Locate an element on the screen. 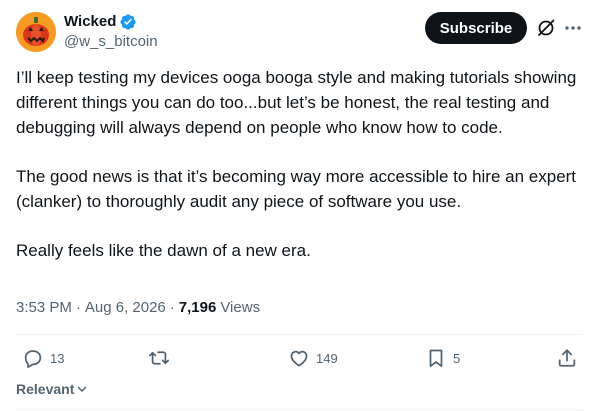  repost-icon is located at coordinates (159, 358).